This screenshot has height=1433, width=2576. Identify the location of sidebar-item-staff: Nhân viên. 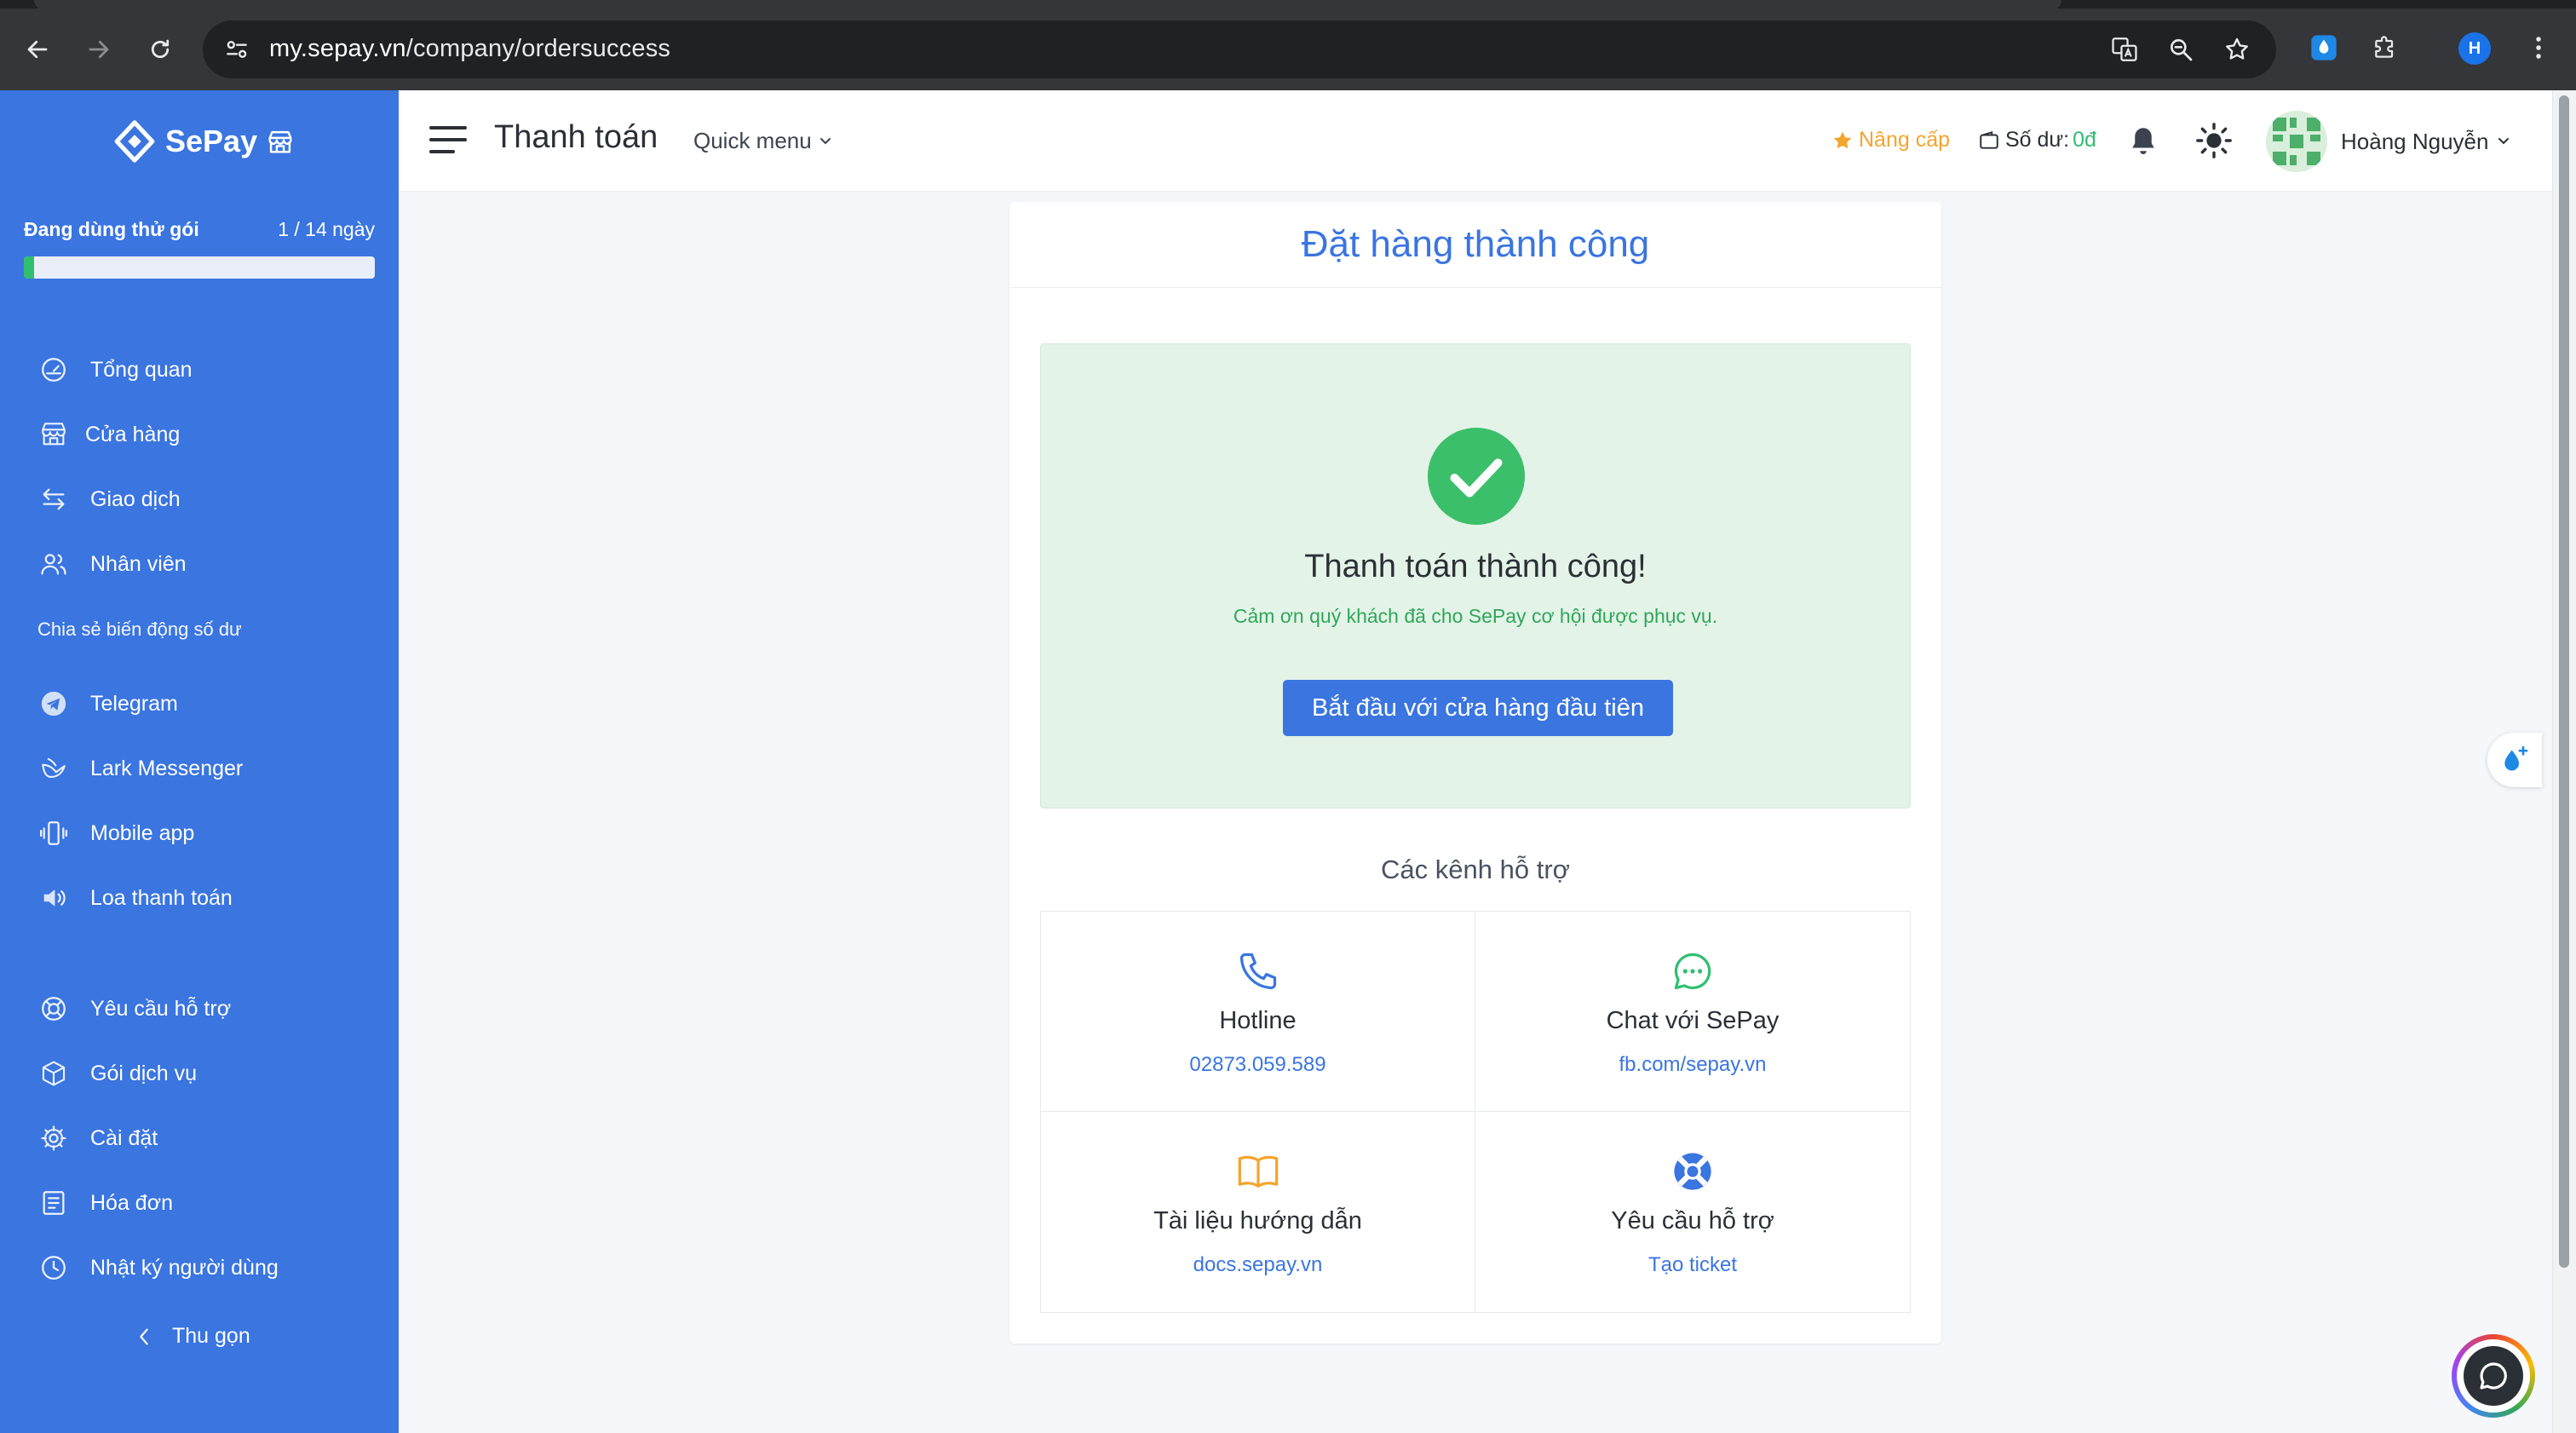
(112, 564).